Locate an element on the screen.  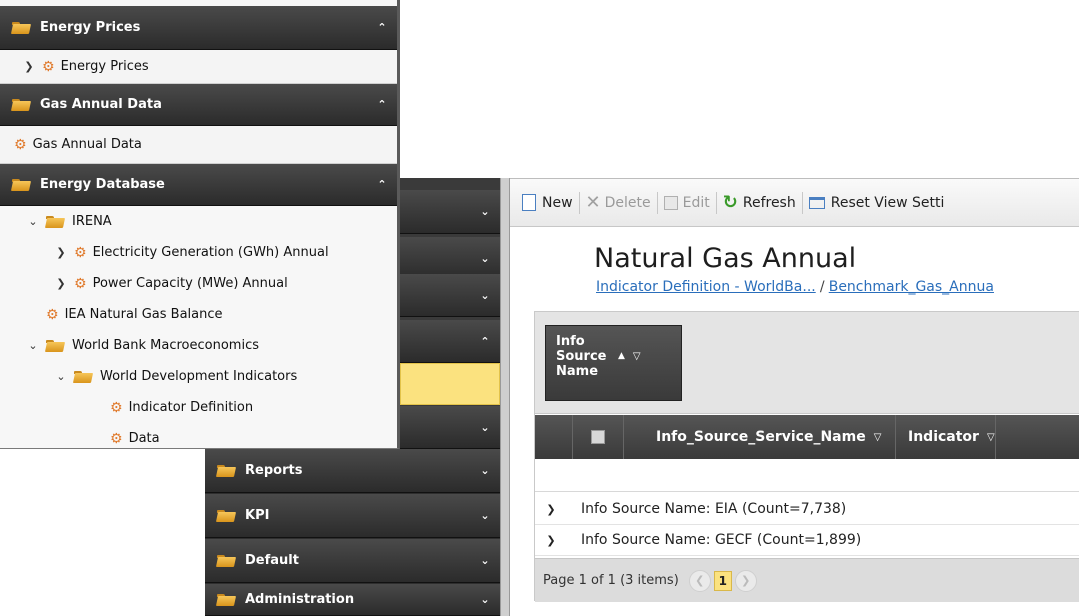
group-row-label: Info Source Name: EIA (Count=7,738) is located at coordinates (714, 509).